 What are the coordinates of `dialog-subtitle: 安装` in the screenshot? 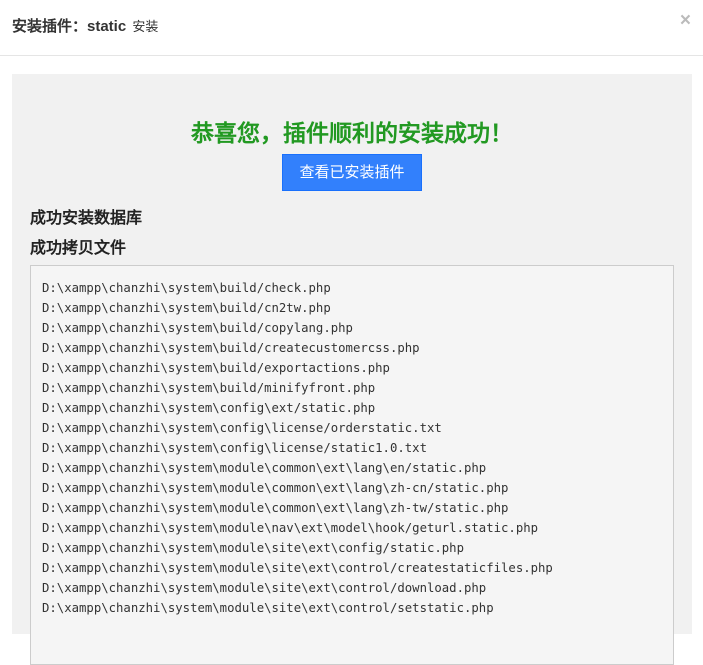 It's located at (145, 26).